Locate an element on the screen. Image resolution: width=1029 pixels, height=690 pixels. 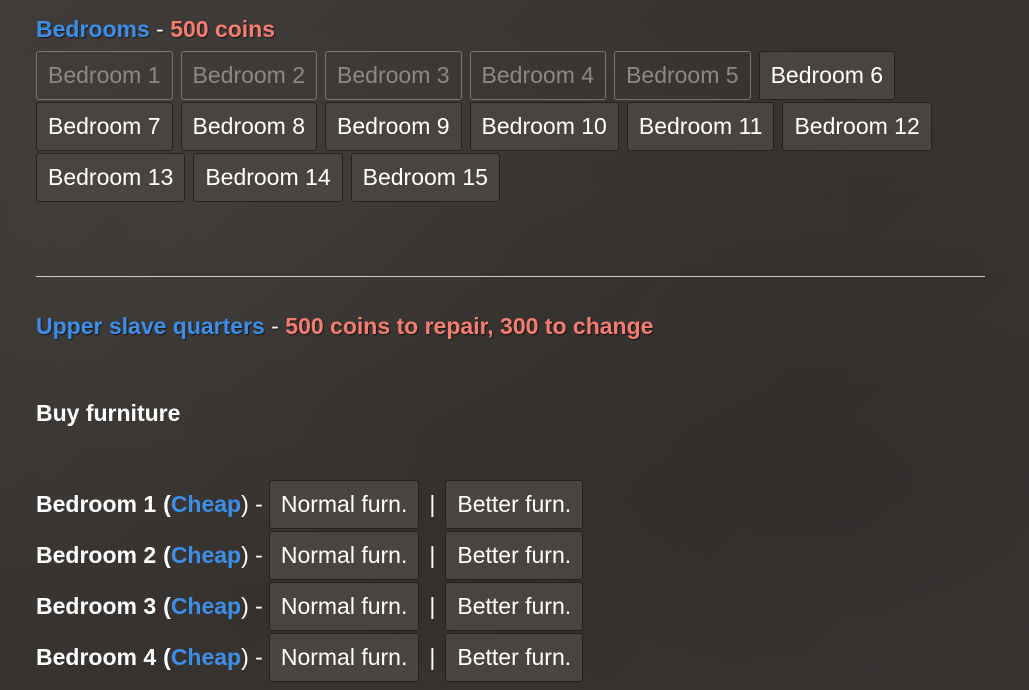
slave-quarters-title-link: Upper slave quarters is located at coordinates (150, 326).